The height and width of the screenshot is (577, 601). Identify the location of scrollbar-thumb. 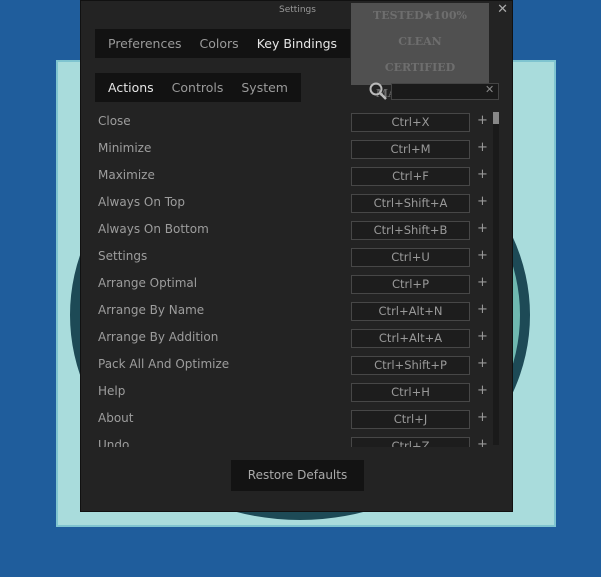
(496, 118).